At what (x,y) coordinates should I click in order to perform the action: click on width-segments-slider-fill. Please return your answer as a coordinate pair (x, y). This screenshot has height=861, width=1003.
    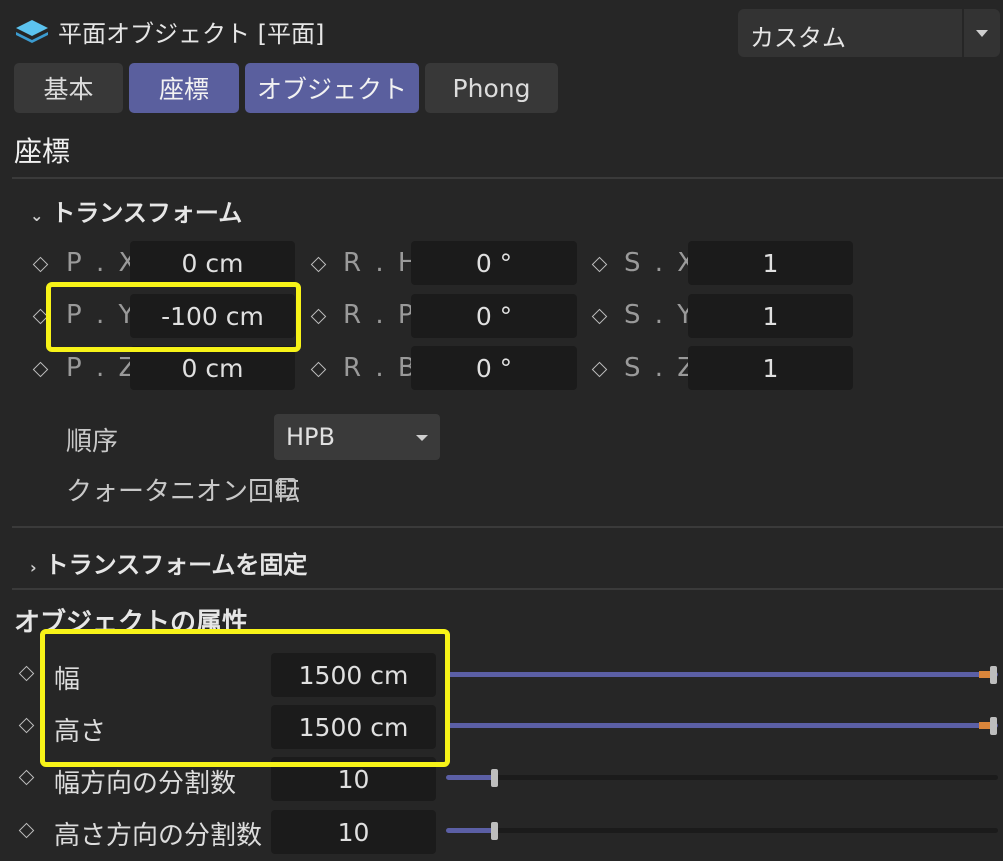
    Looking at the image, I should click on (470, 777).